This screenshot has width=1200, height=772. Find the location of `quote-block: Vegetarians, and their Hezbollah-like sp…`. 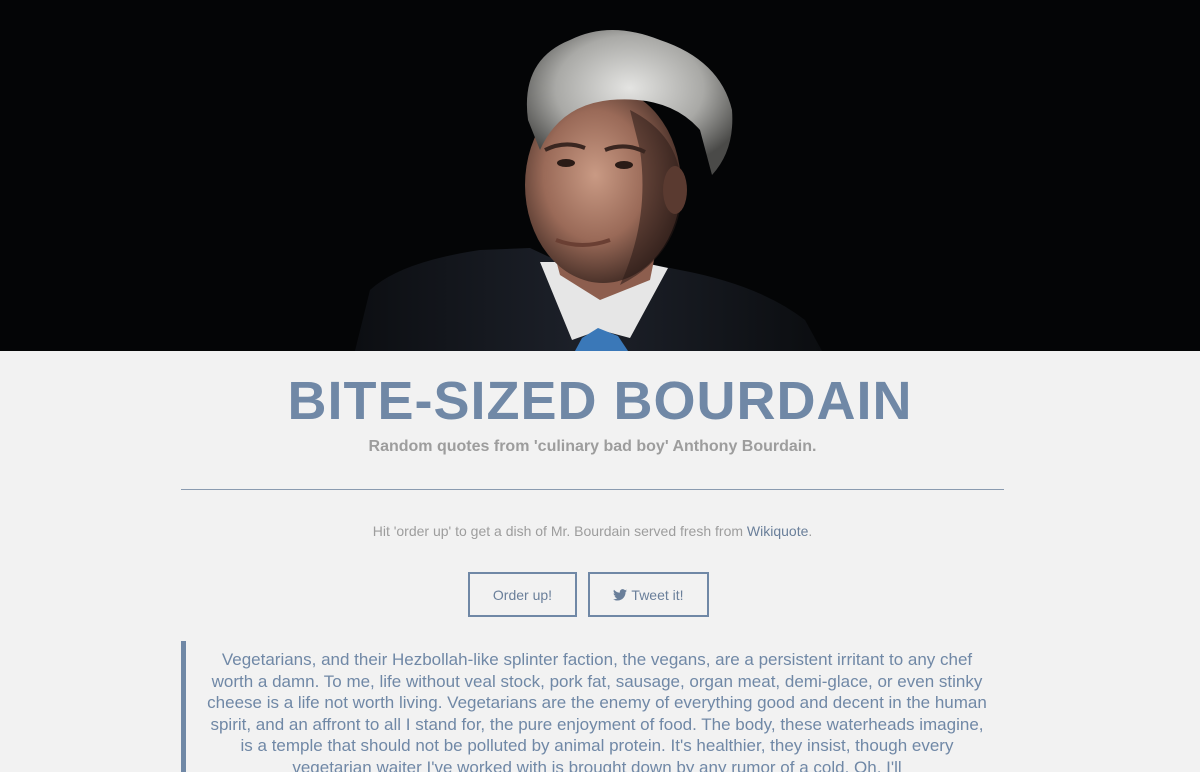

quote-block: Vegetarians, and their Hezbollah-like sp… is located at coordinates (592, 706).